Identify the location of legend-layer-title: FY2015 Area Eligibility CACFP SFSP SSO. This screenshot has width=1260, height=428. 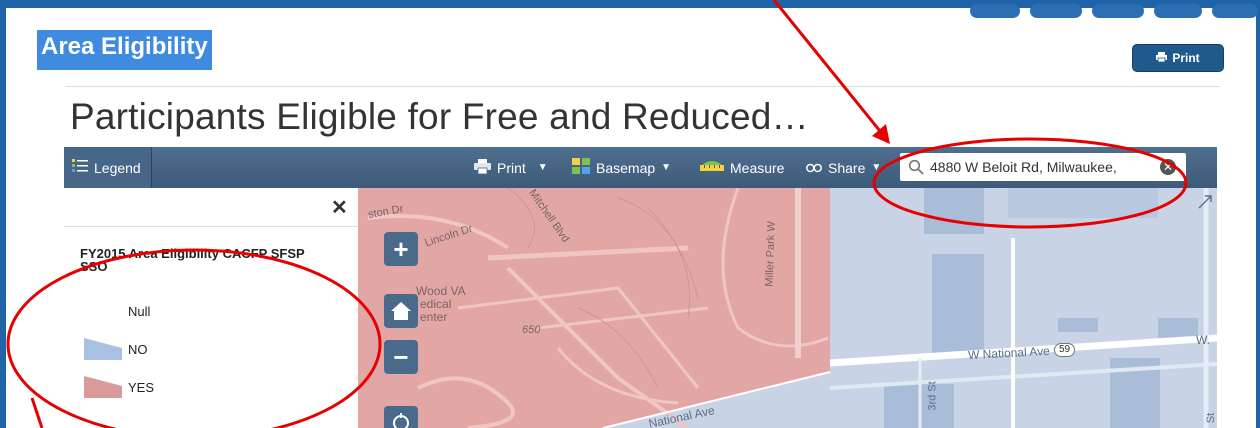
(192, 260).